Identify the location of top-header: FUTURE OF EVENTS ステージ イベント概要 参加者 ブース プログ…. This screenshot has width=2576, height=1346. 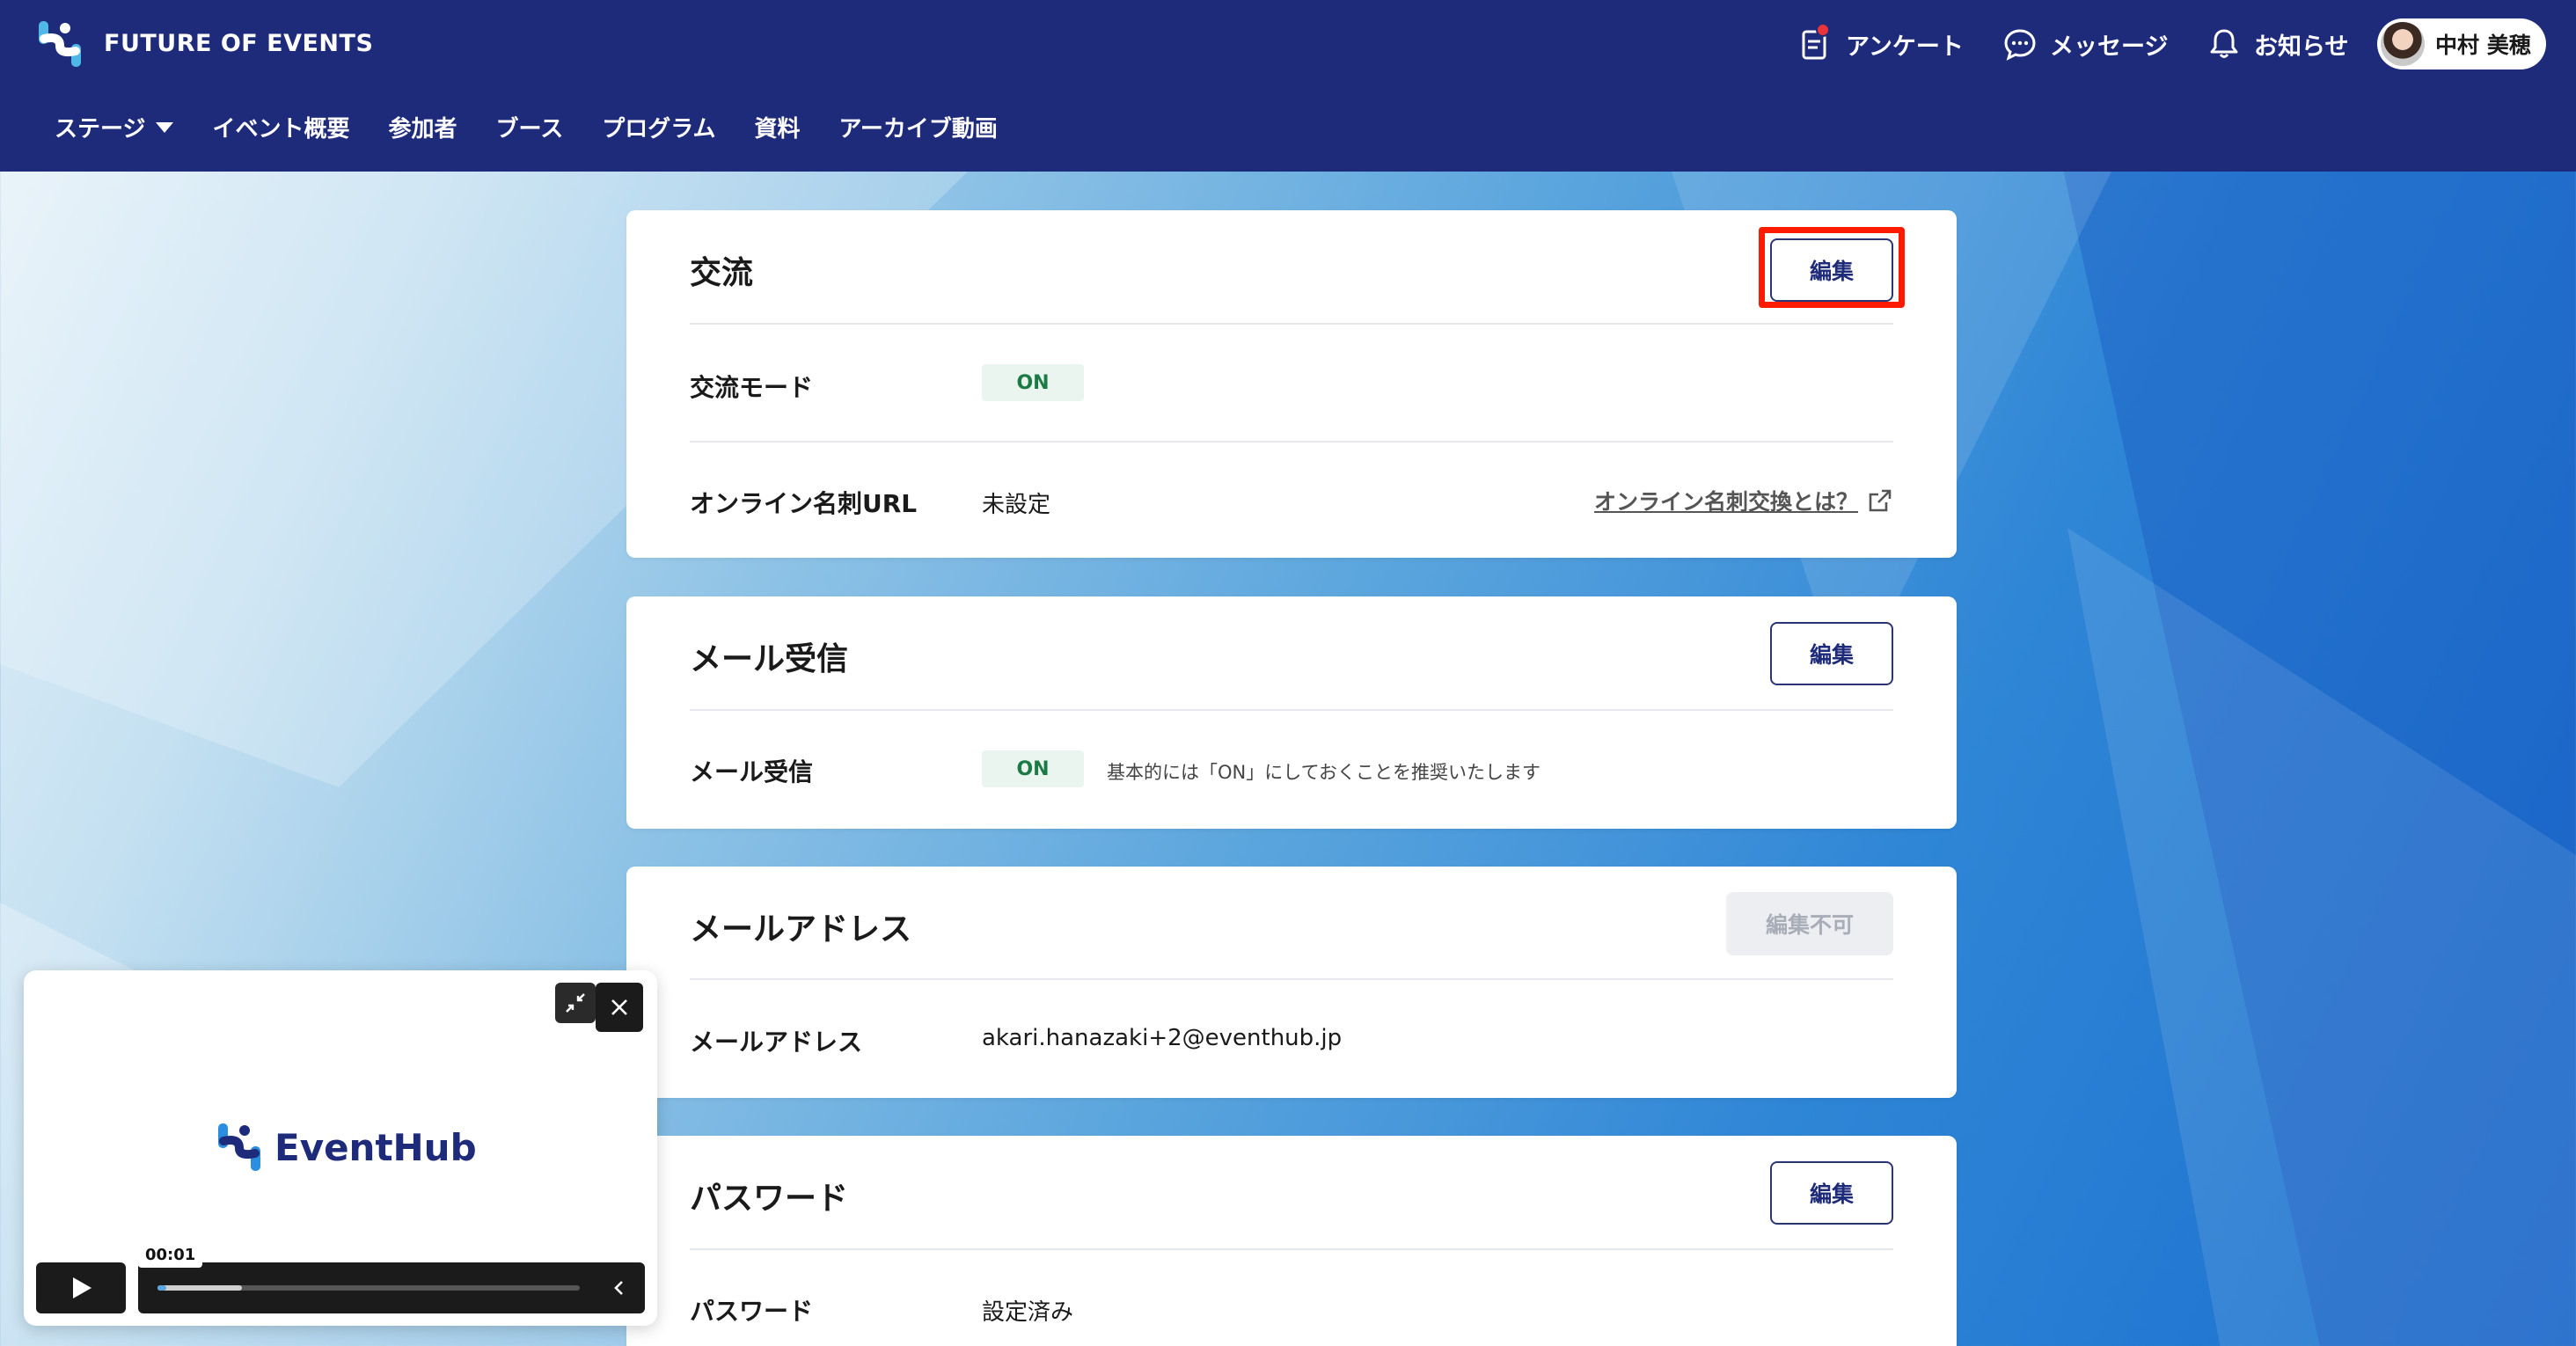
(1288, 86).